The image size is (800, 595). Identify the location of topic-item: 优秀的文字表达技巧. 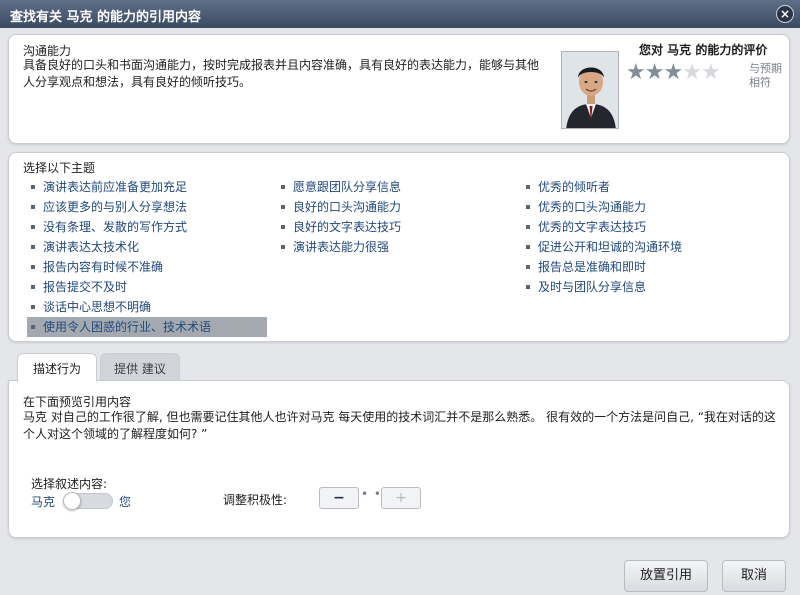
(602, 227).